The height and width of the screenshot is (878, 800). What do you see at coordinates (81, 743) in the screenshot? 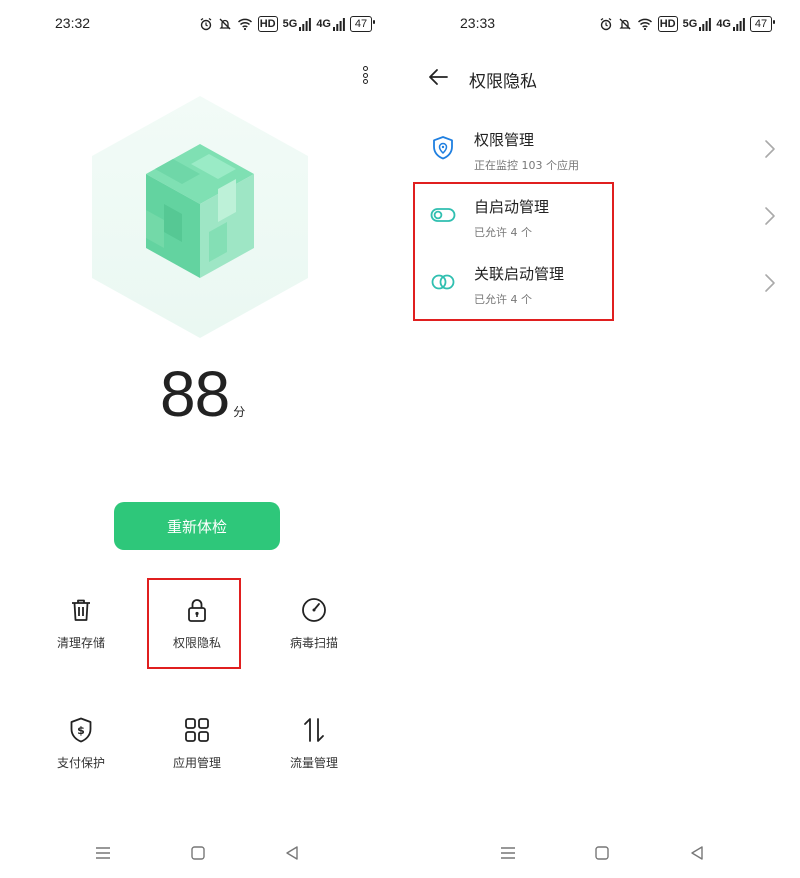
I see `payment-protection-item: $ 支付保护` at bounding box center [81, 743].